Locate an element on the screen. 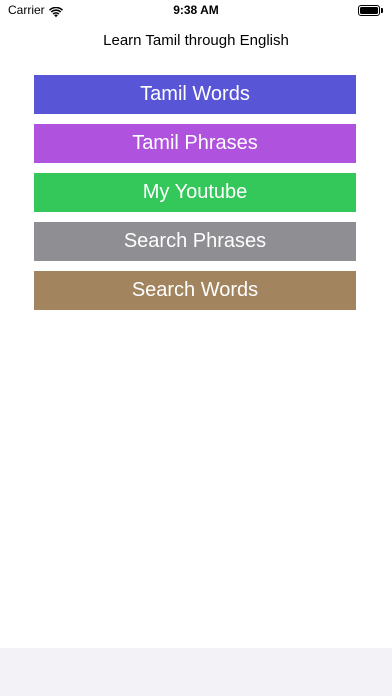  status-bar: Carrier 9:38 AM is located at coordinates (196, 11).